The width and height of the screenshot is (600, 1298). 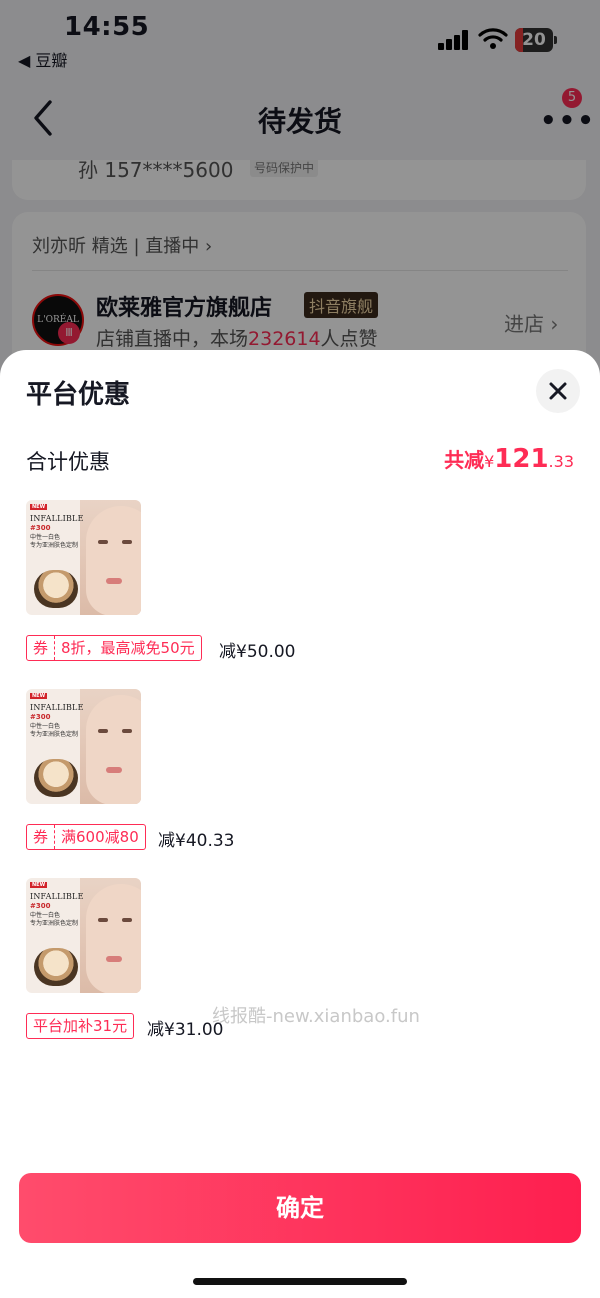 I want to click on item-discount: 减¥40.33, so click(x=196, y=841).